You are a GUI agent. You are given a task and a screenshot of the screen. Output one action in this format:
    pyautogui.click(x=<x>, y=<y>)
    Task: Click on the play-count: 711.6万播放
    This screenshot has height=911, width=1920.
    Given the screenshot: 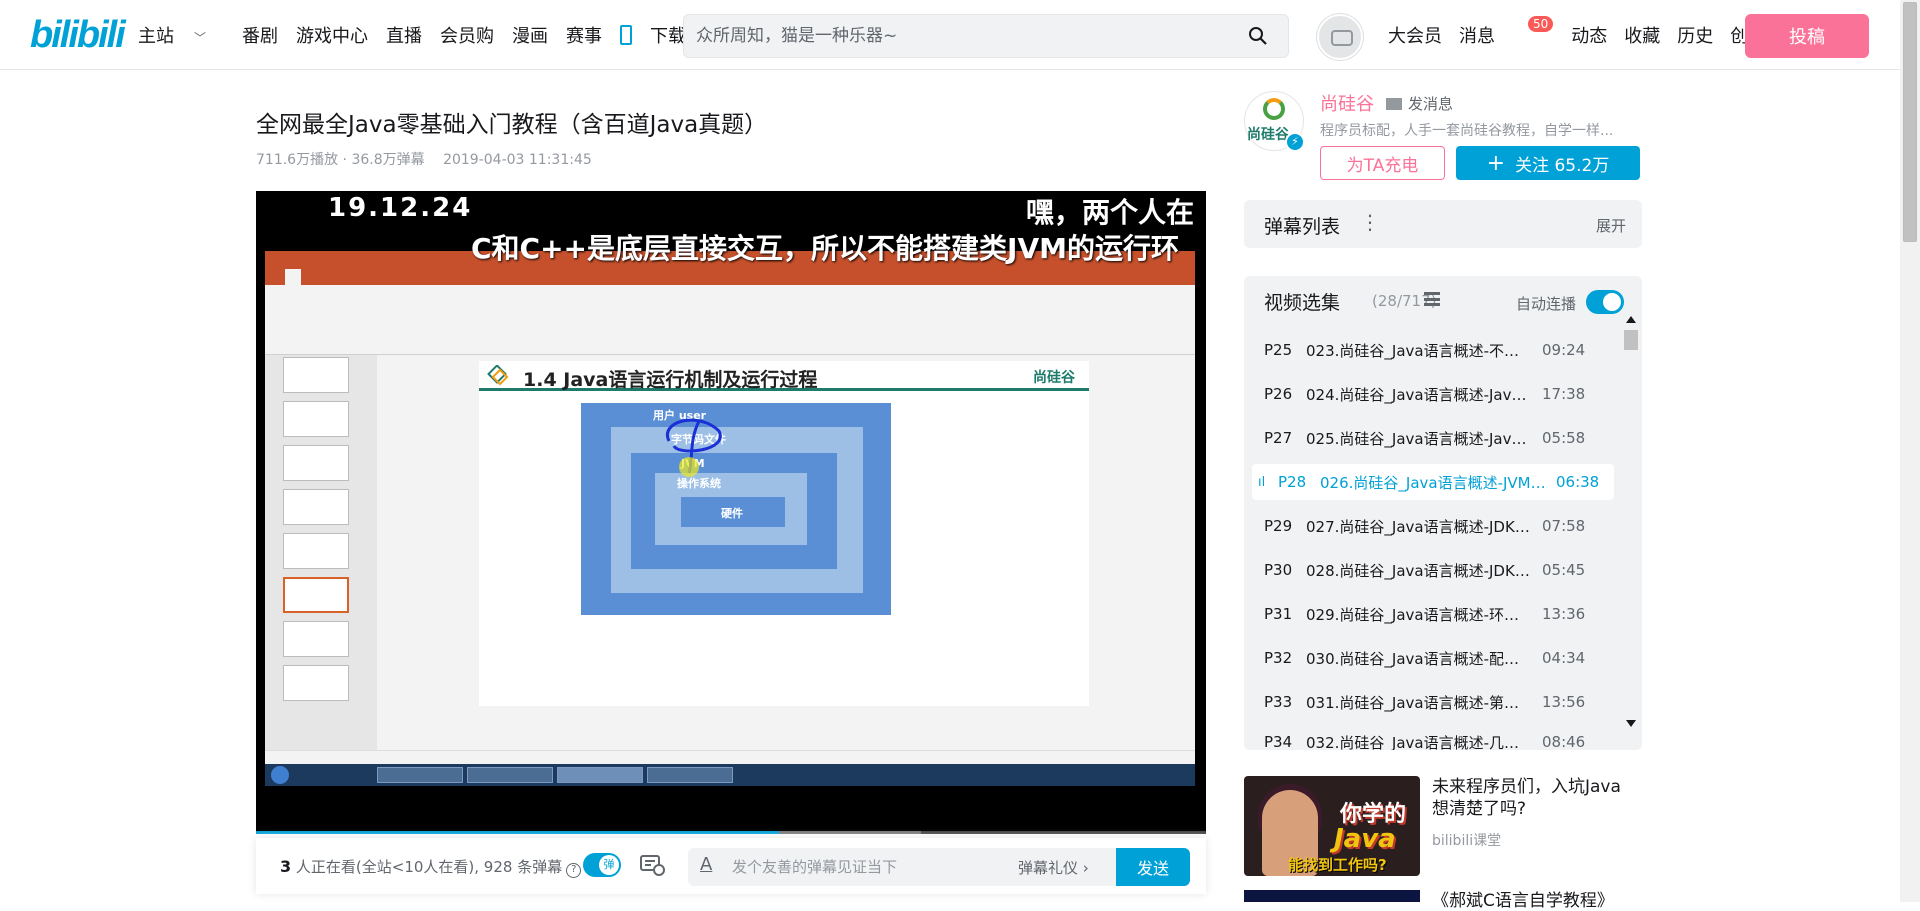 What is the action you would take?
    pyautogui.click(x=297, y=160)
    